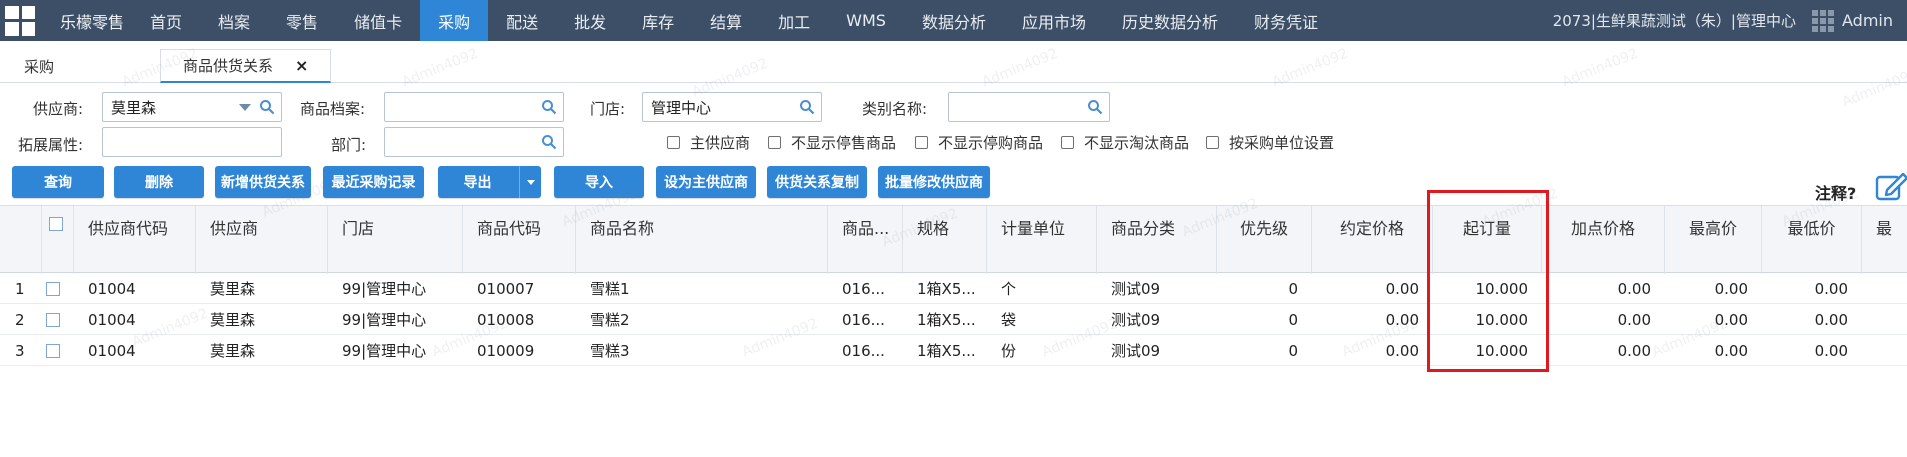  I want to click on tab-supply-relation: 商品供货关系 ×, so click(246, 66).